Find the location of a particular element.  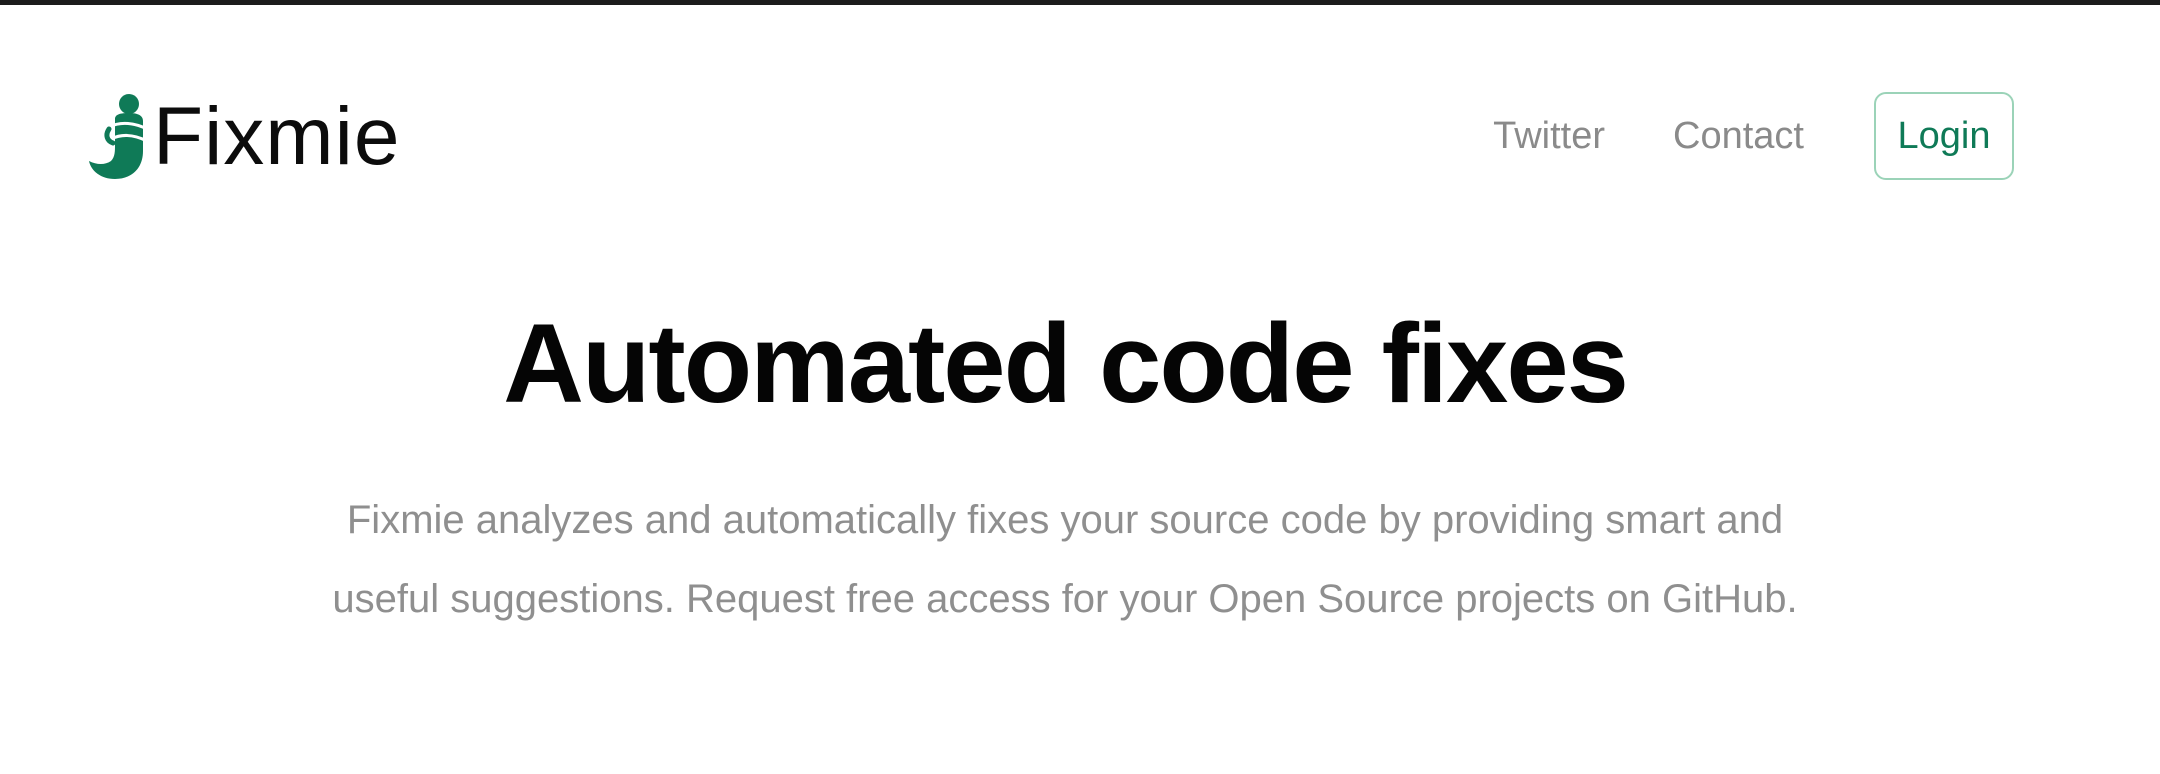

nav-link-contact: Contact is located at coordinates (1738, 136).